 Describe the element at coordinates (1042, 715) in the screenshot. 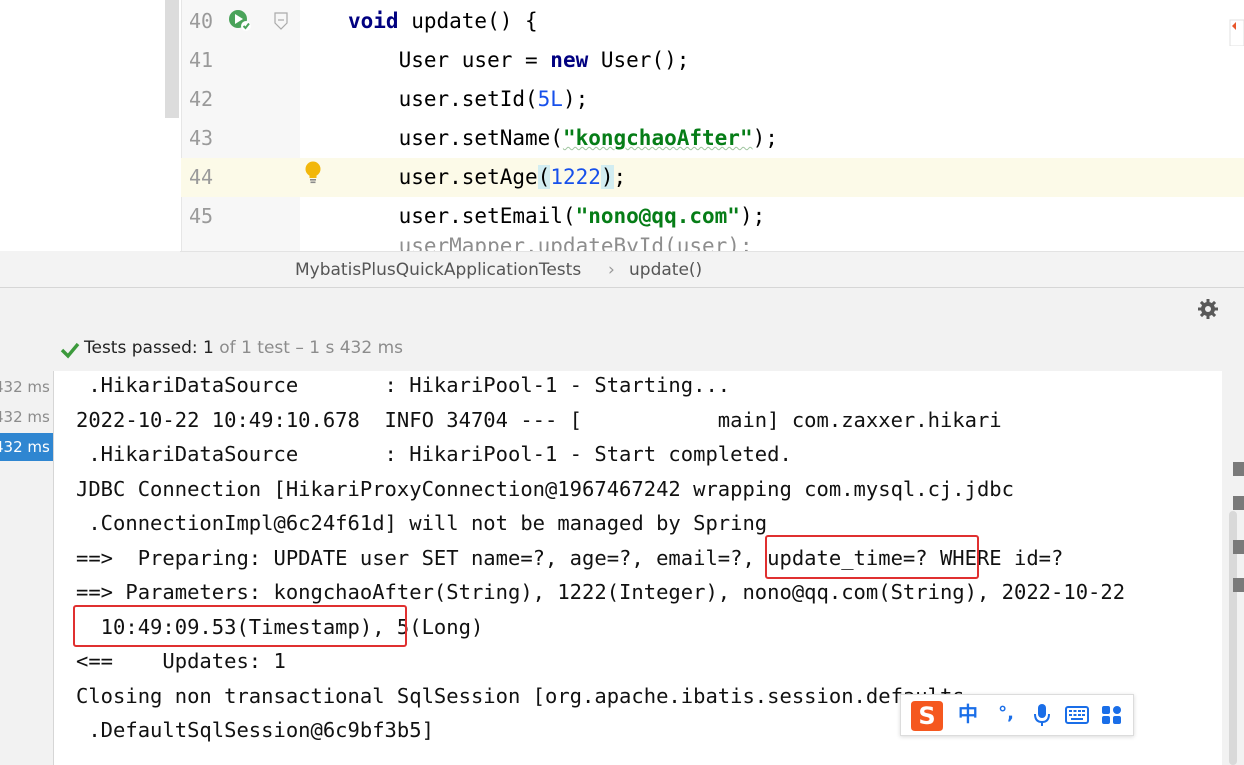

I see `mic-icon` at that location.